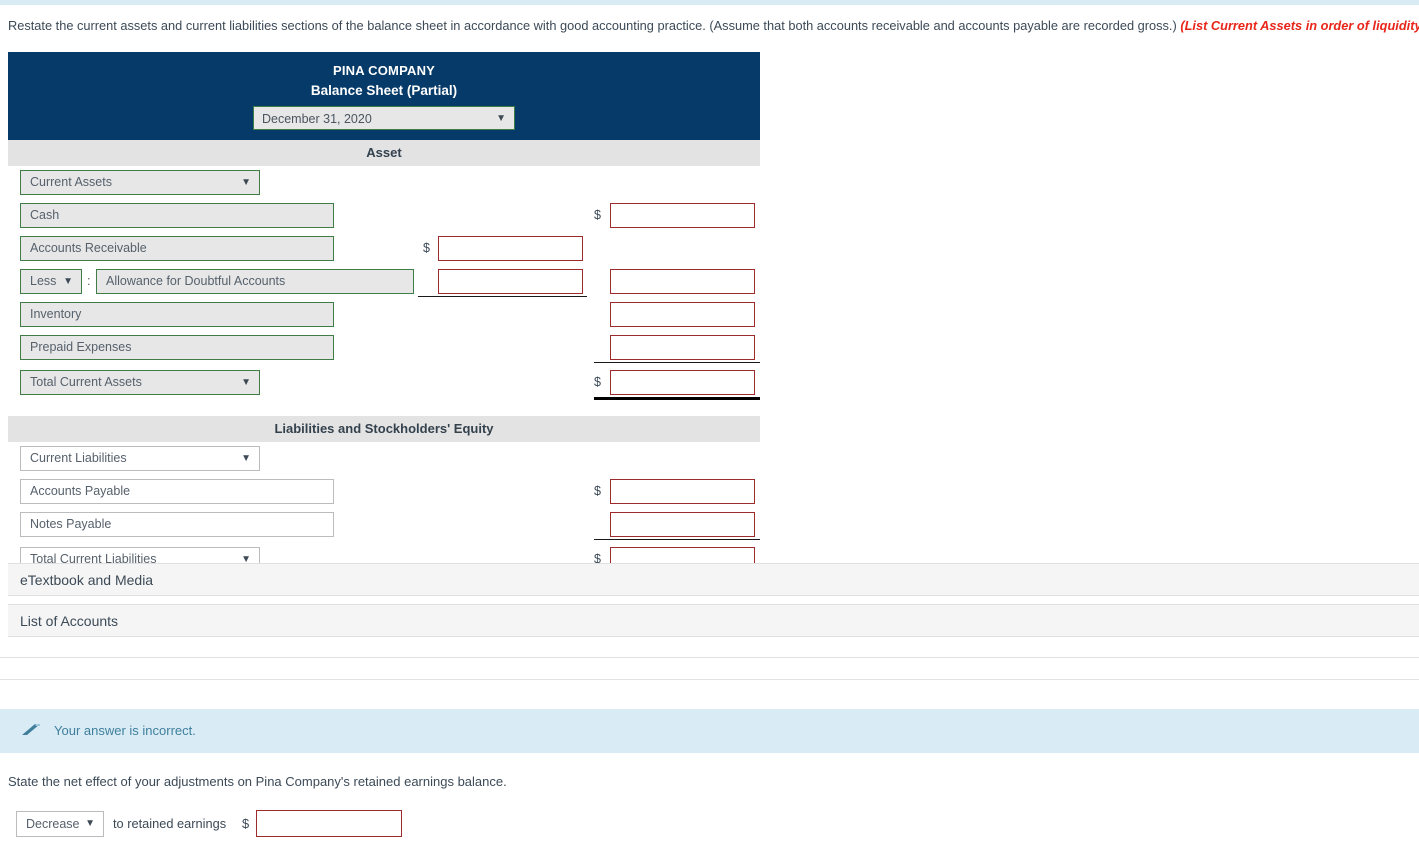 The height and width of the screenshot is (851, 1419). I want to click on liabilities-section-band: Liabilities and Stockholders' Equity, so click(384, 428).